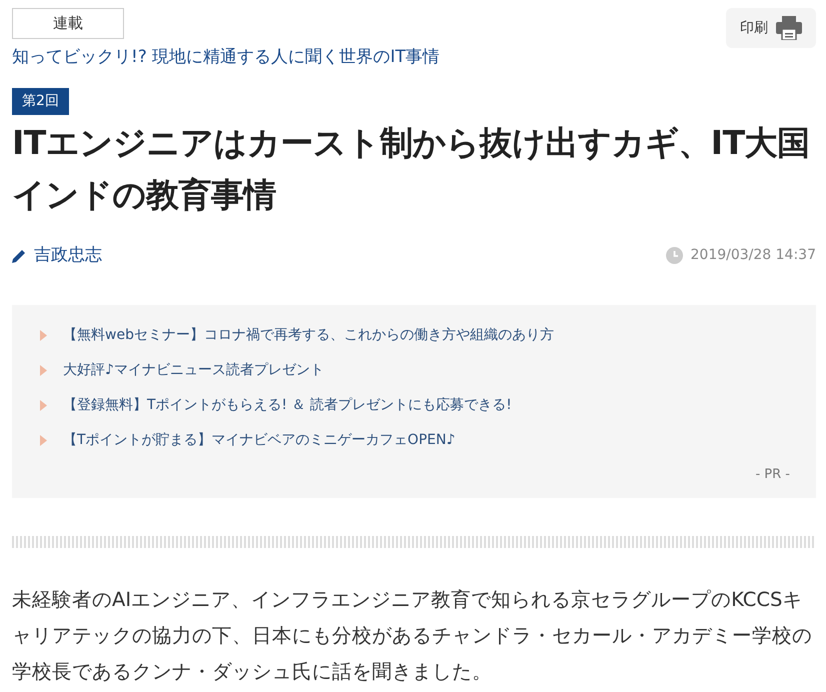  I want to click on pr-label: - PR -, so click(772, 475).